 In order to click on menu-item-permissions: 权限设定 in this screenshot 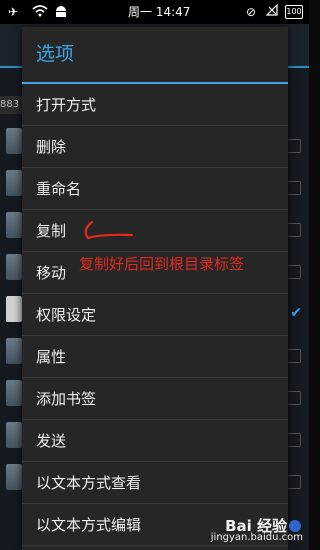, I will do `click(155, 315)`.